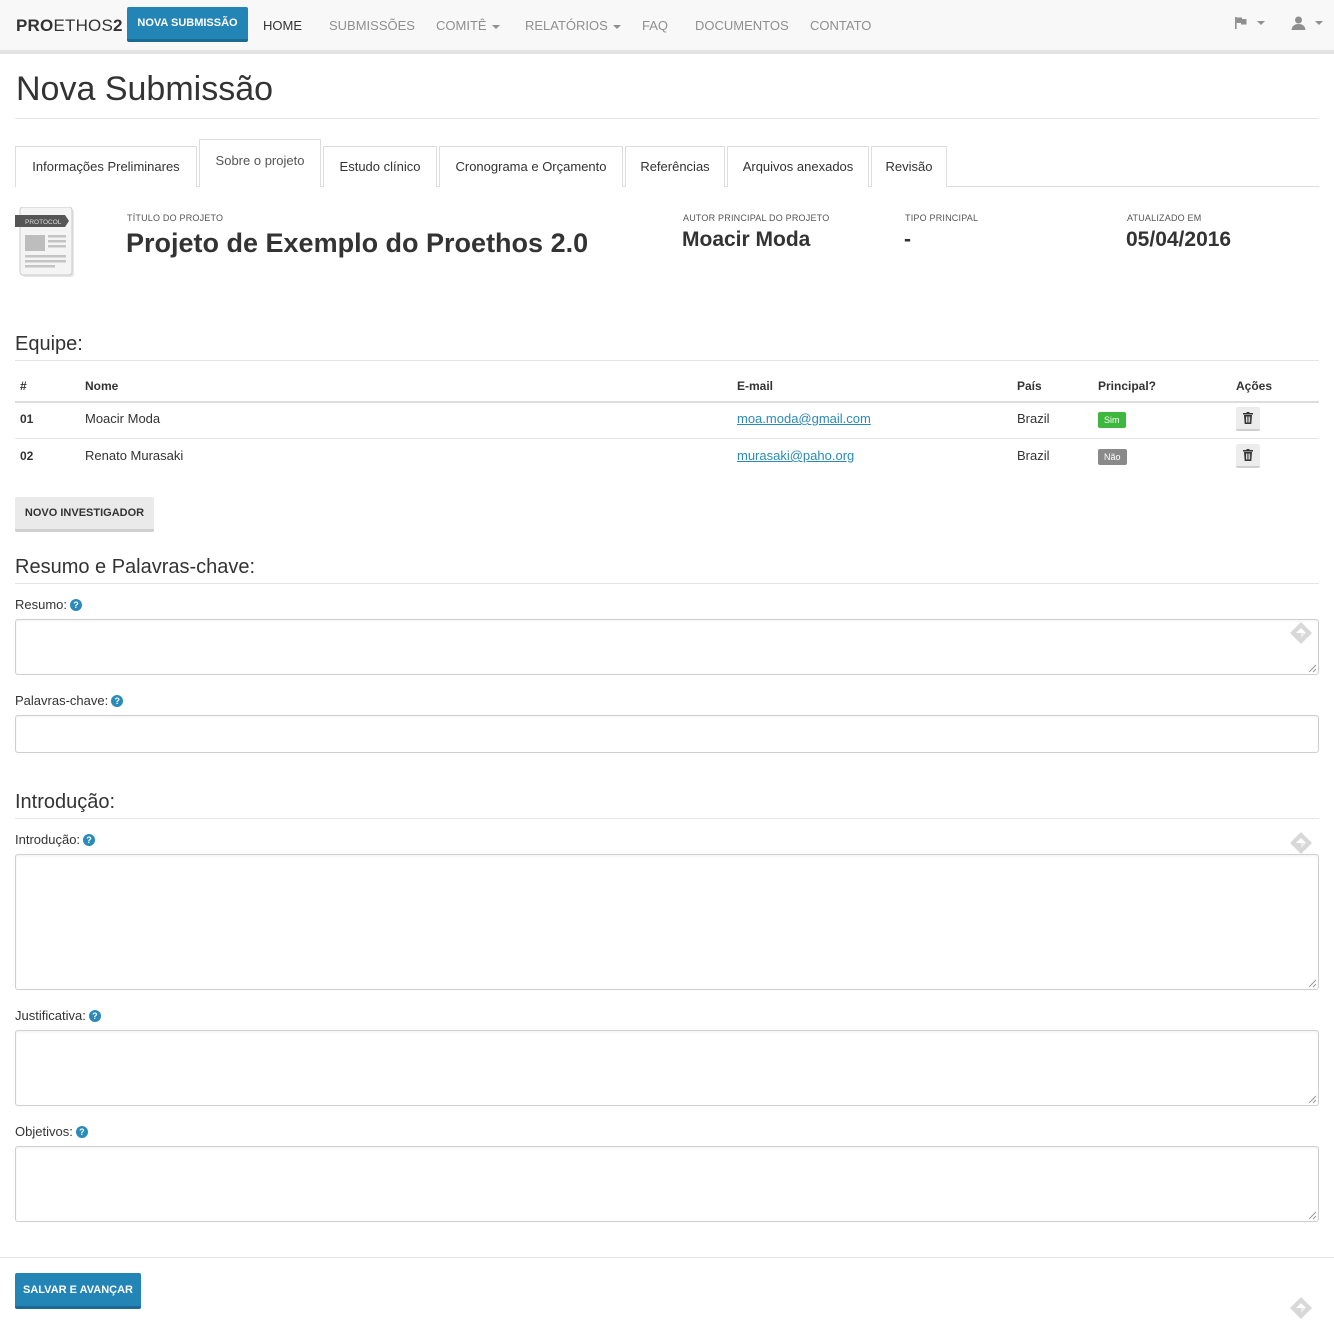 This screenshot has width=1334, height=1340. I want to click on nav-home: HOME, so click(282, 25).